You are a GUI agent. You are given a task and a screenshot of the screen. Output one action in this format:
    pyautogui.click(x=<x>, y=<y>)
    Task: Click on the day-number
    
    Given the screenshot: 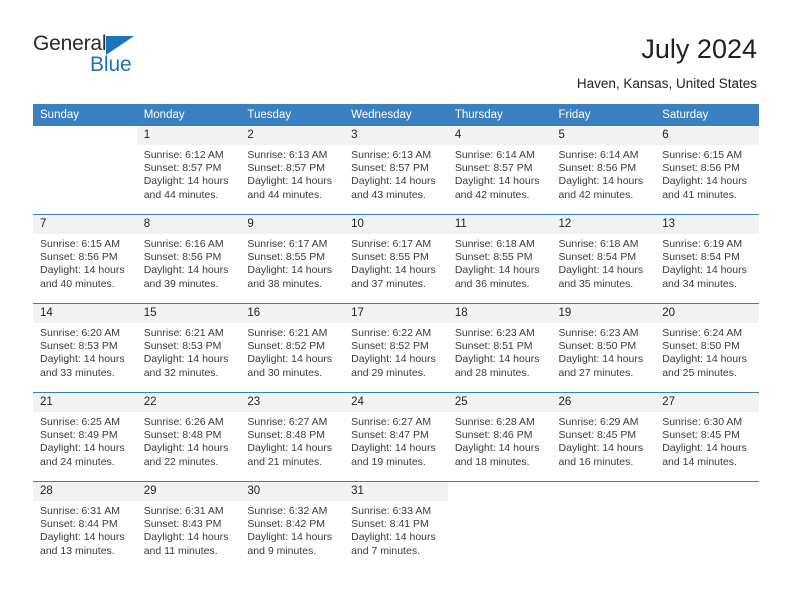 What is the action you would take?
    pyautogui.click(x=707, y=491)
    